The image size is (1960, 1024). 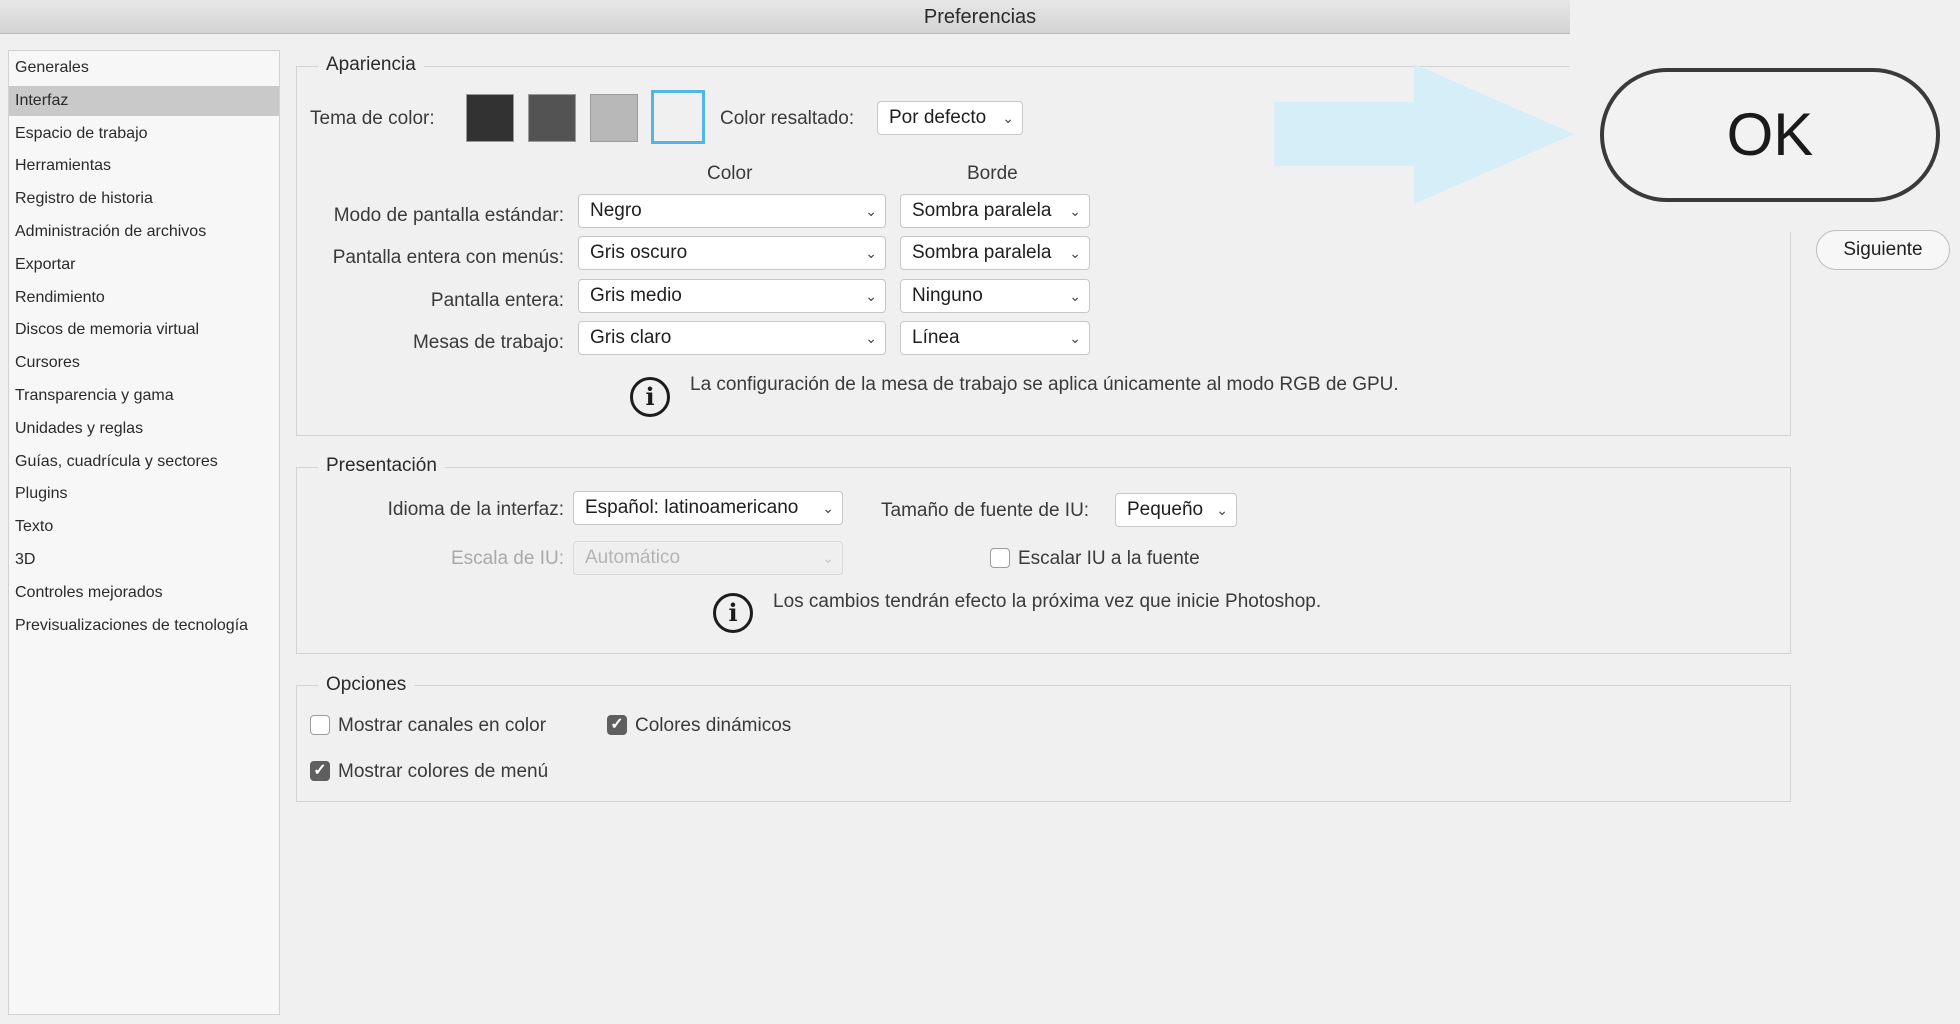 I want to click on screen-color-select: Gris oscuro ⌄, so click(x=732, y=253).